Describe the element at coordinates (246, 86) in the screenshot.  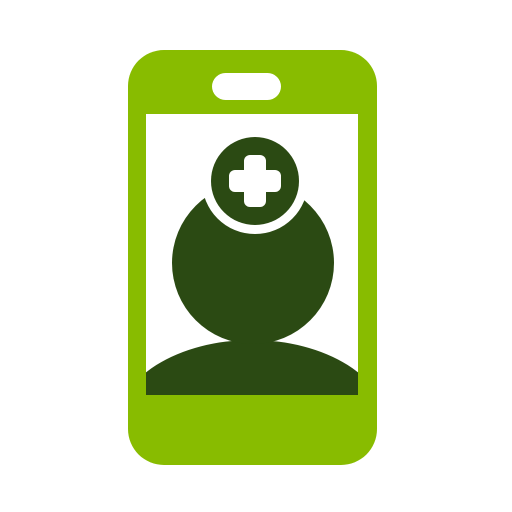
I see `phone-speaker-slot` at that location.